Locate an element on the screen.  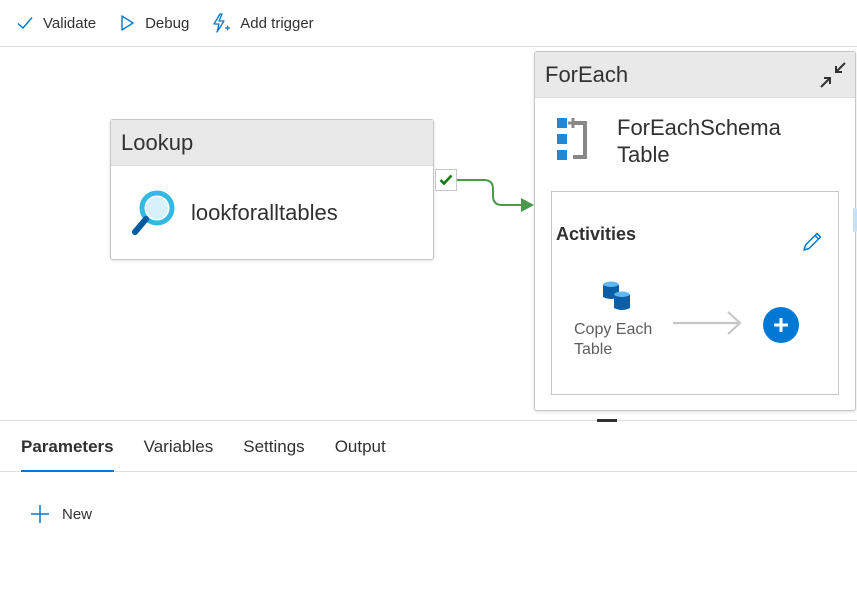
magnifier-icon is located at coordinates (153, 212).